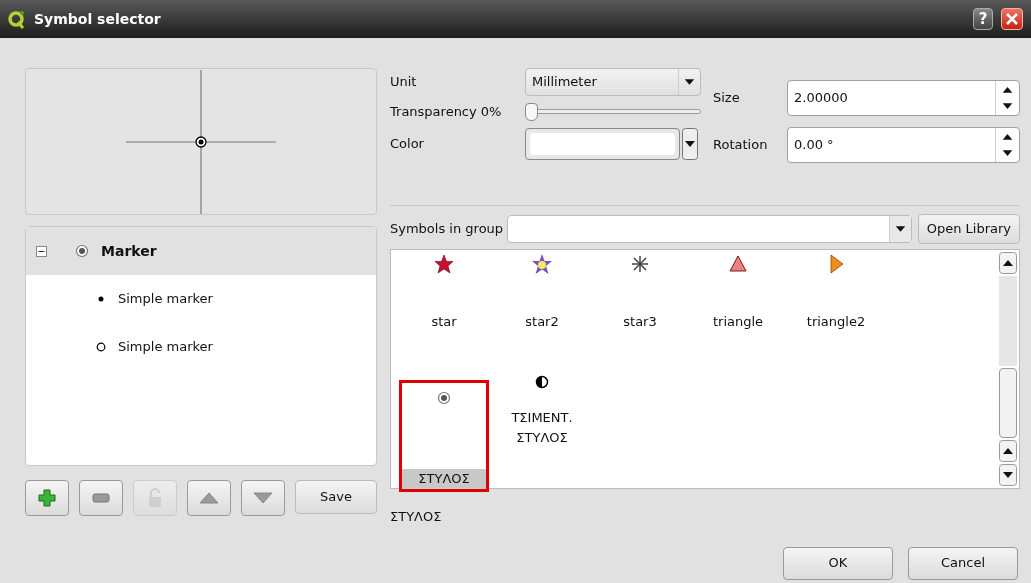 The height and width of the screenshot is (583, 1031). What do you see at coordinates (613, 82) in the screenshot?
I see `unit-dropdown: Millimeter` at bounding box center [613, 82].